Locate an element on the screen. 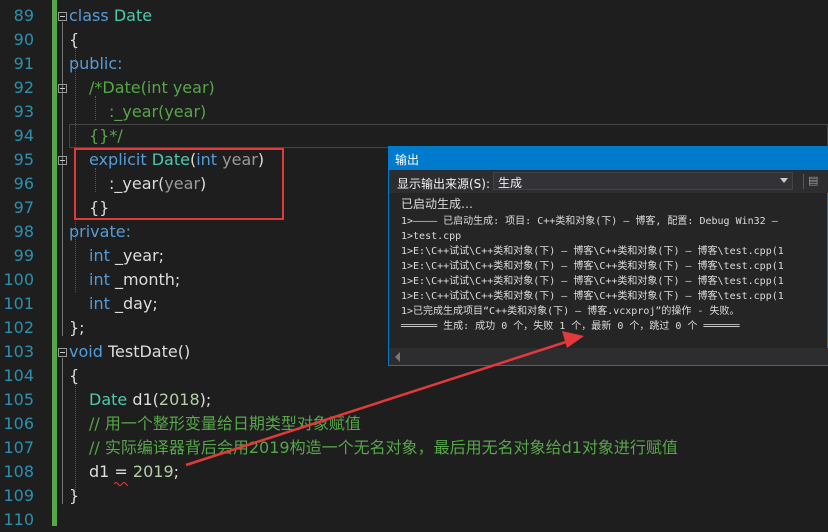 This screenshot has width=828, height=532. annotation-arrow is located at coordinates (384, 399).